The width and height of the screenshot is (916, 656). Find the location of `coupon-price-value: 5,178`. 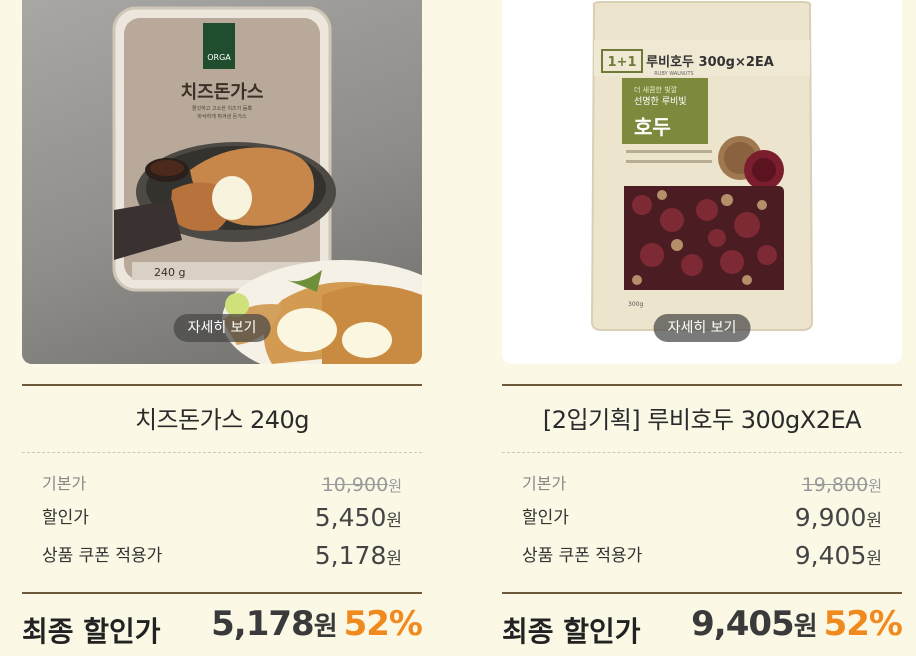

coupon-price-value: 5,178 is located at coordinates (350, 555).